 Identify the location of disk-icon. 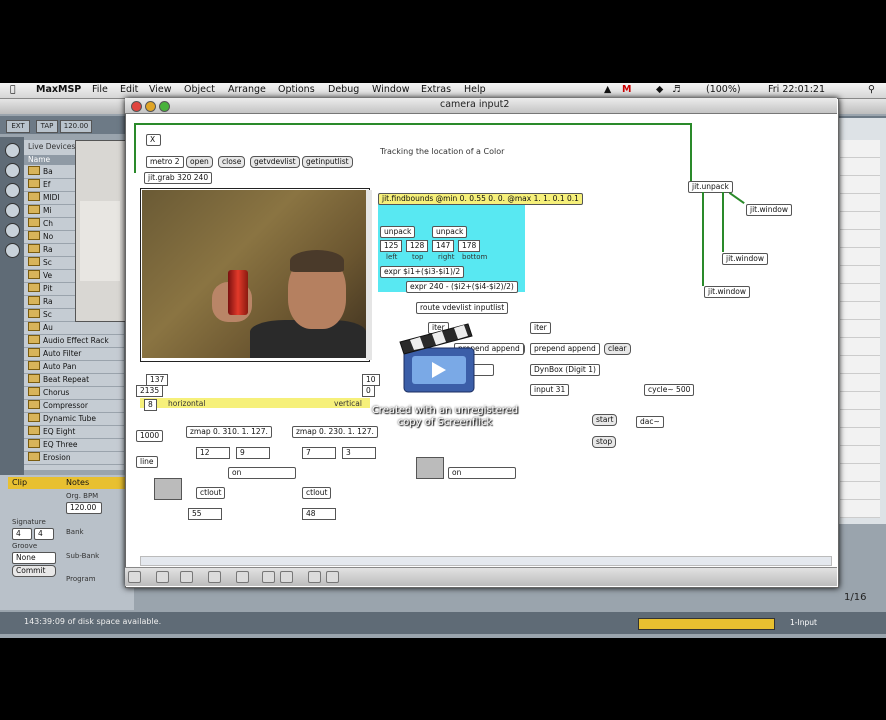
(12, 230).